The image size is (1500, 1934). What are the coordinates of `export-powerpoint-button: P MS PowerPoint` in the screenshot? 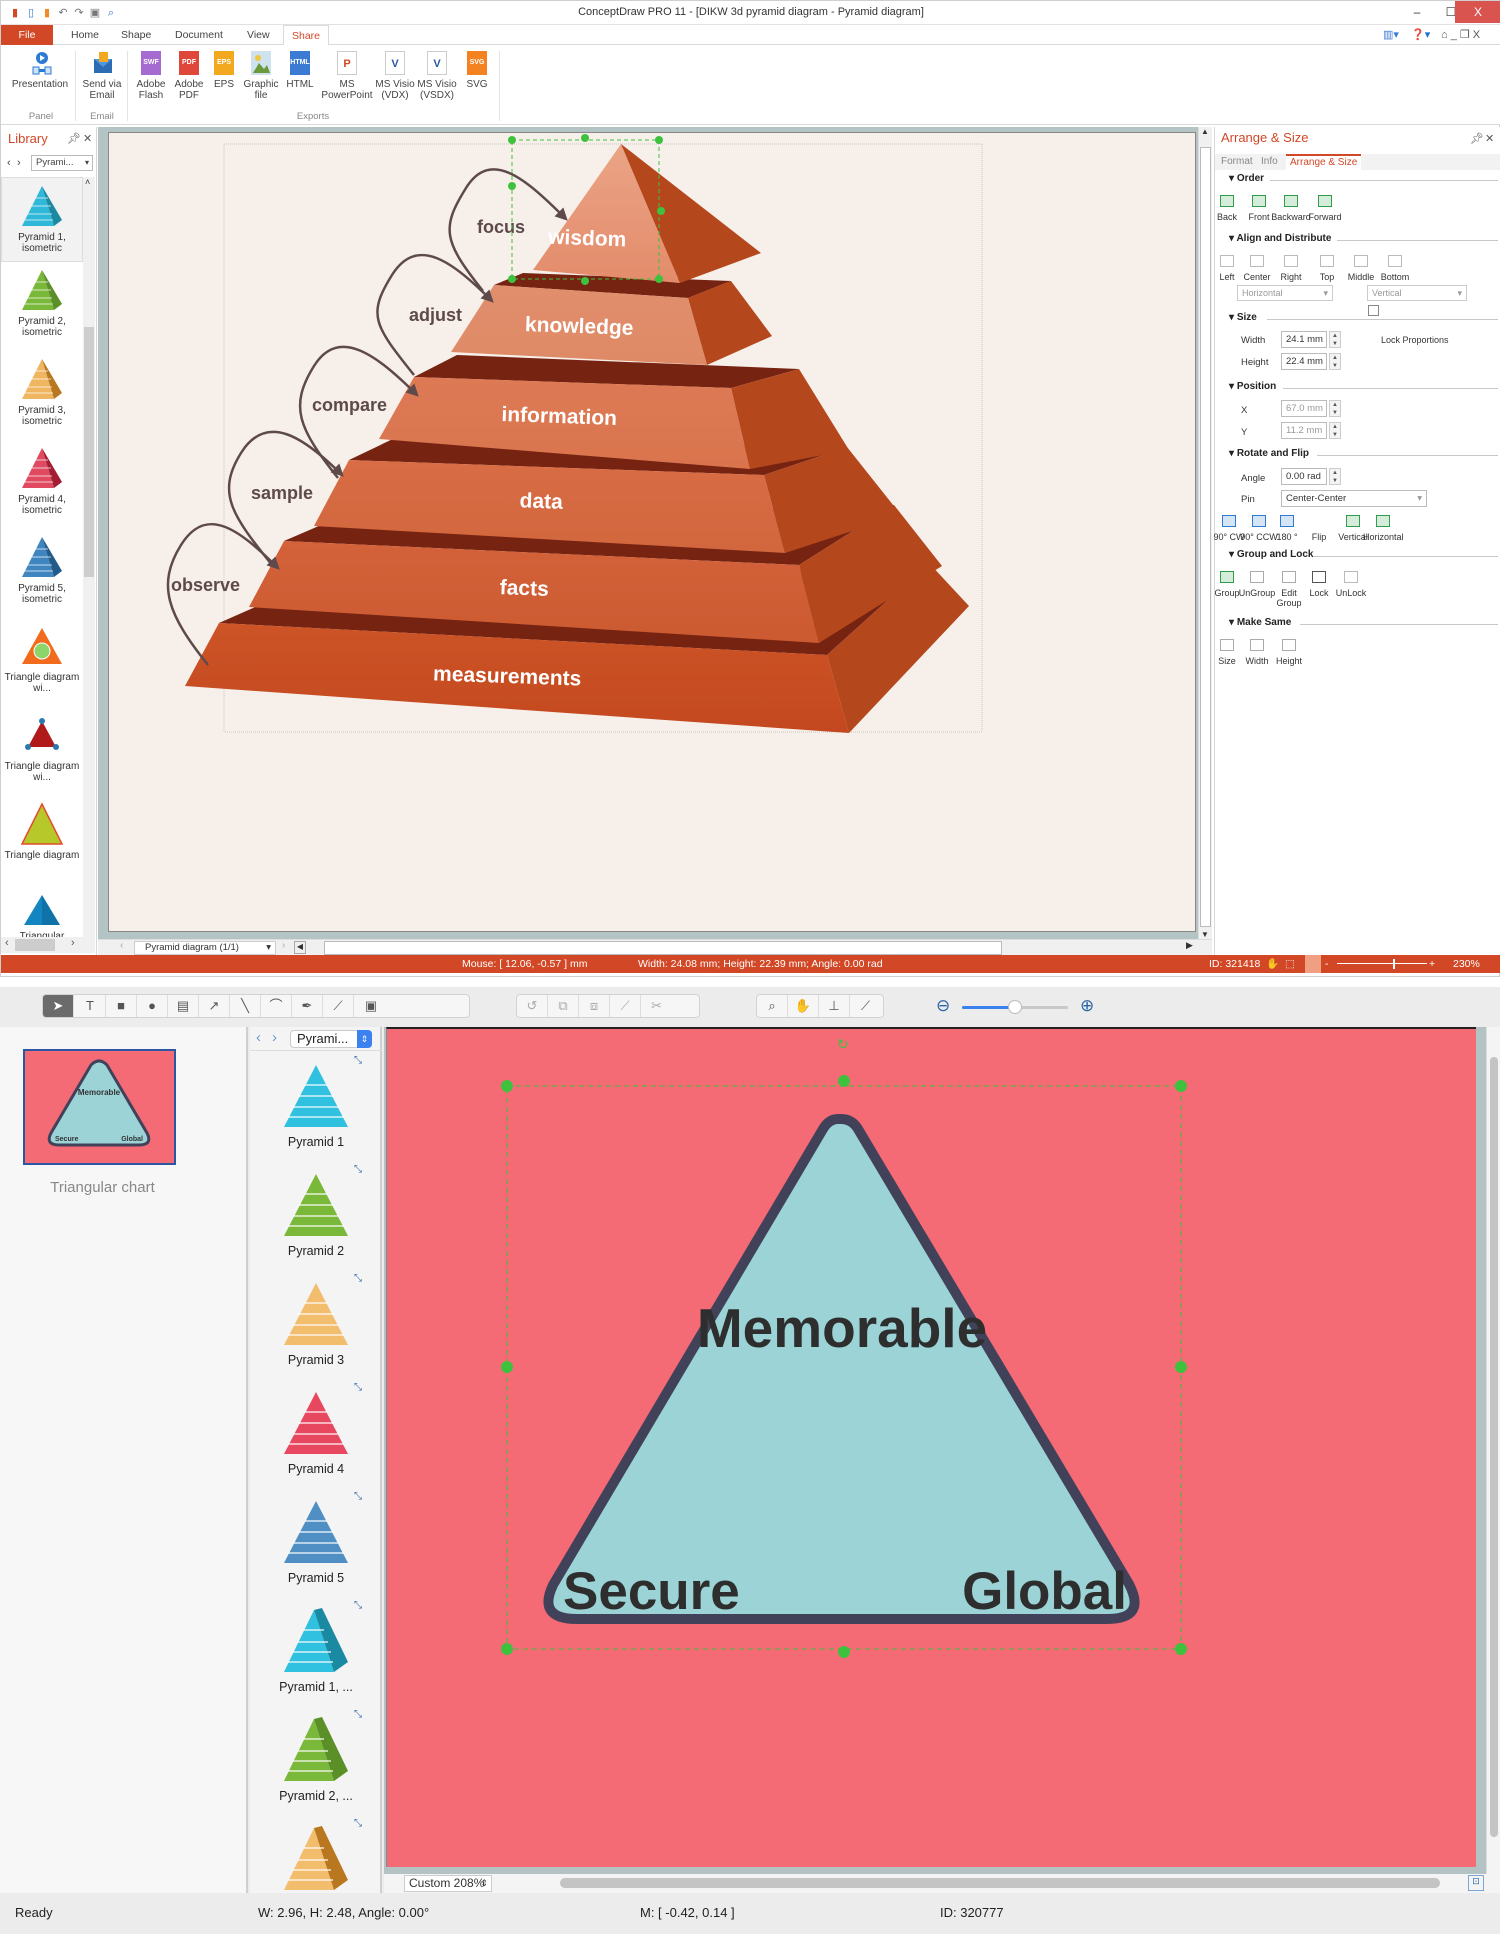 It's located at (347, 76).